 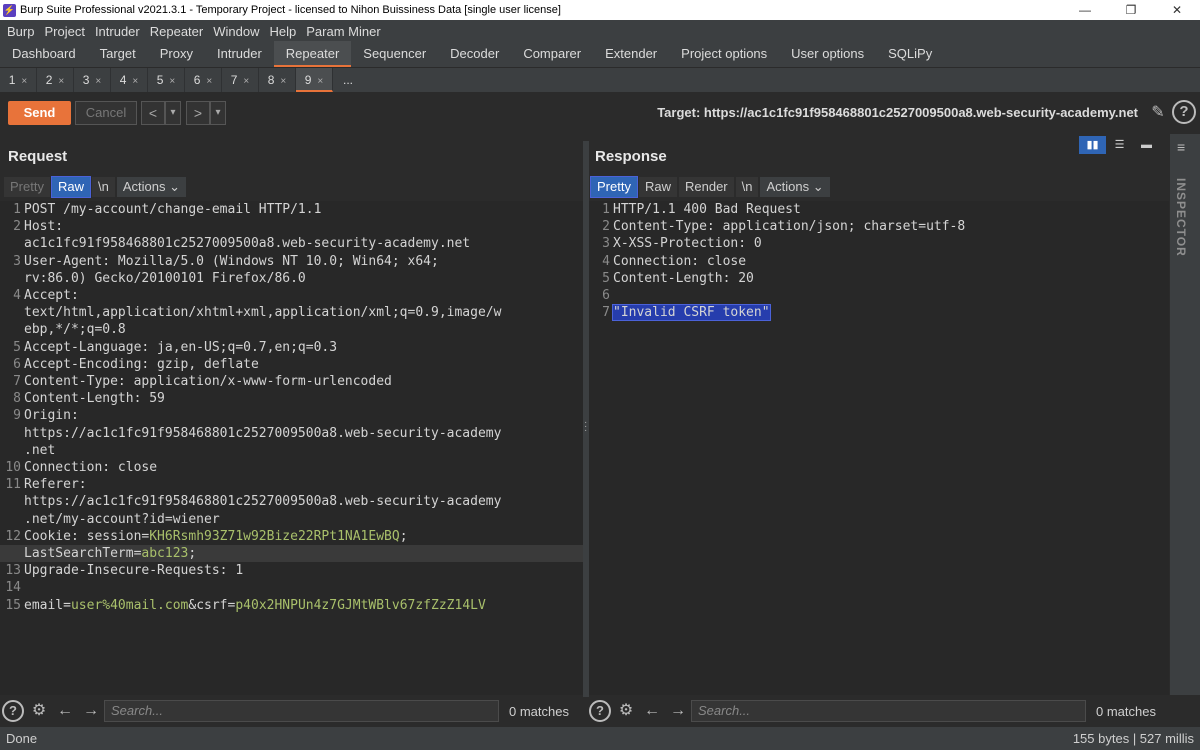 I want to click on menu-burp: Burp, so click(x=20, y=31).